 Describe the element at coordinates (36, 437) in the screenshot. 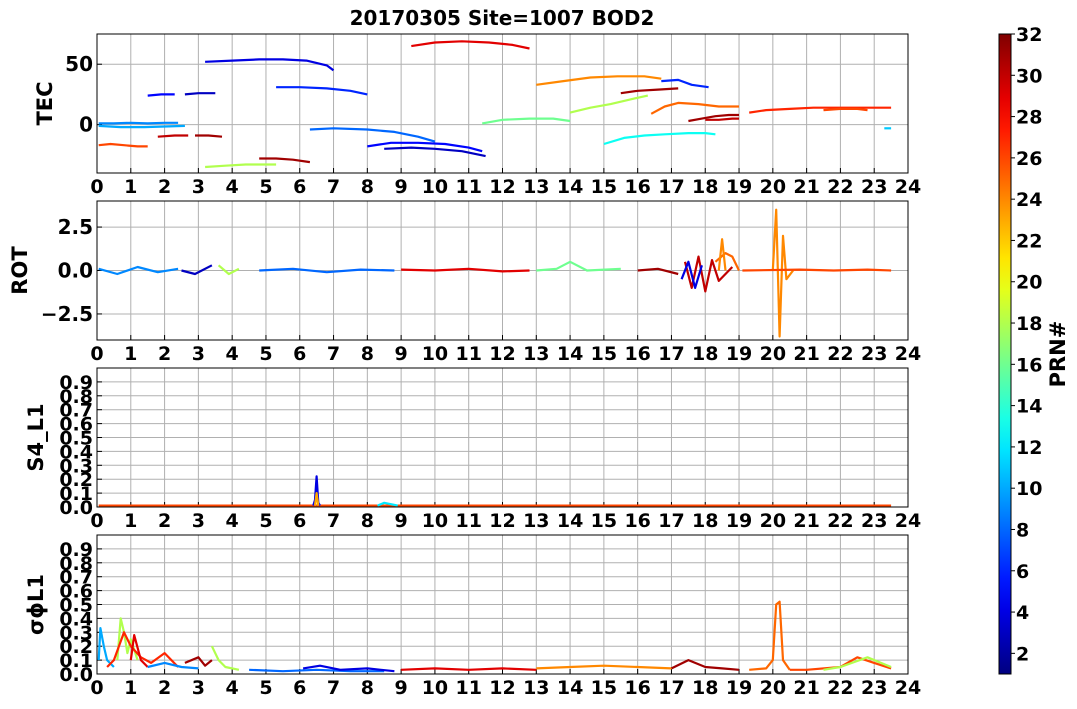

I see `y-axis-label: S4_L1` at that location.